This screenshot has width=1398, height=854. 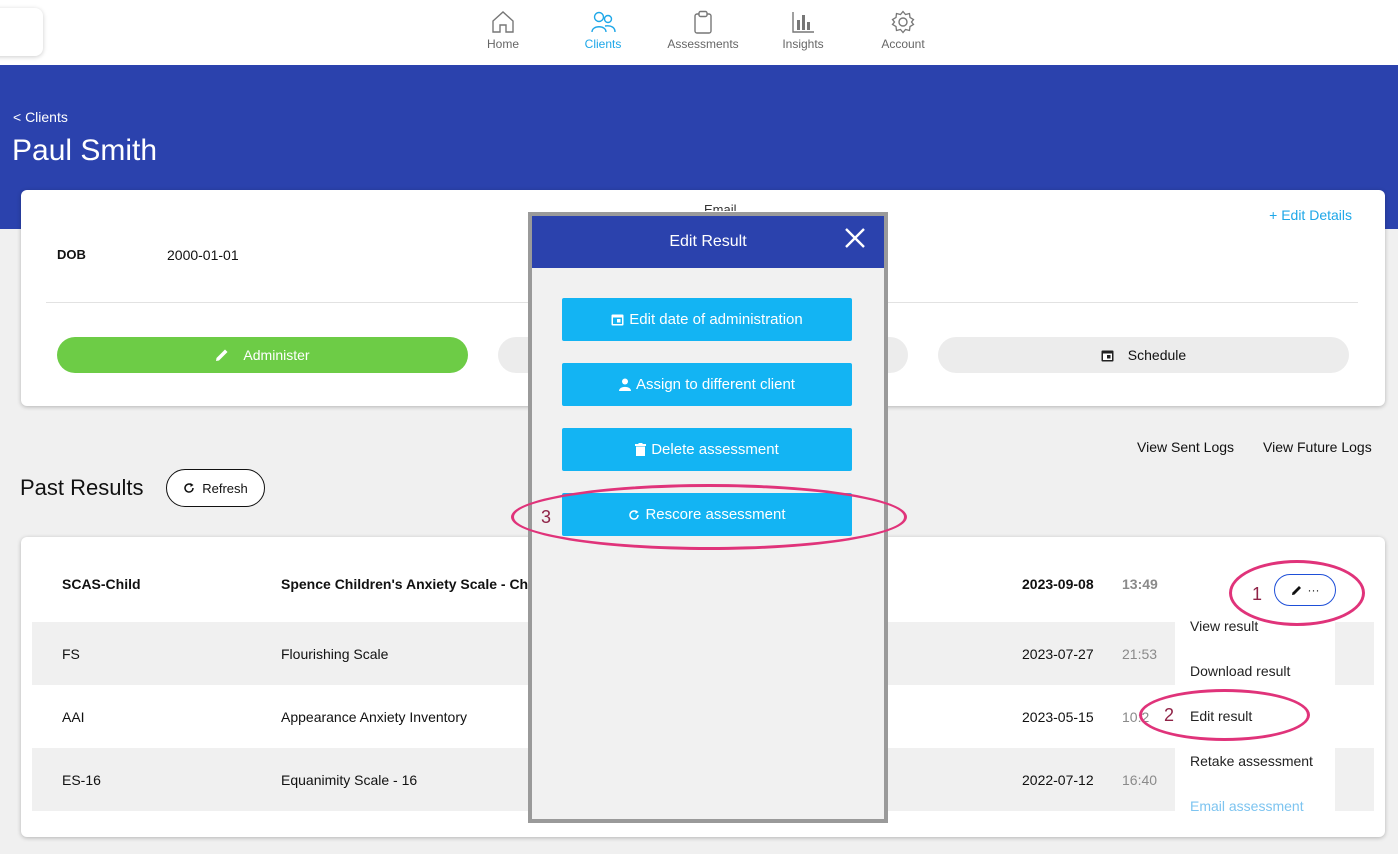 What do you see at coordinates (1058, 779) in the screenshot?
I see `result-date: 2022-07-12` at bounding box center [1058, 779].